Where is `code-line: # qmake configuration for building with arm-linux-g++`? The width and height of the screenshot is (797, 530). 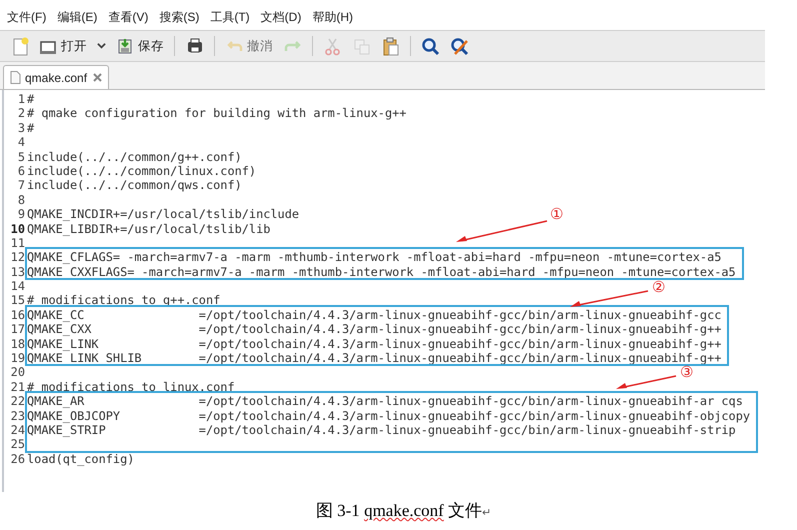 code-line: # qmake configuration for building with arm-linux-g++ is located at coordinates (216, 113).